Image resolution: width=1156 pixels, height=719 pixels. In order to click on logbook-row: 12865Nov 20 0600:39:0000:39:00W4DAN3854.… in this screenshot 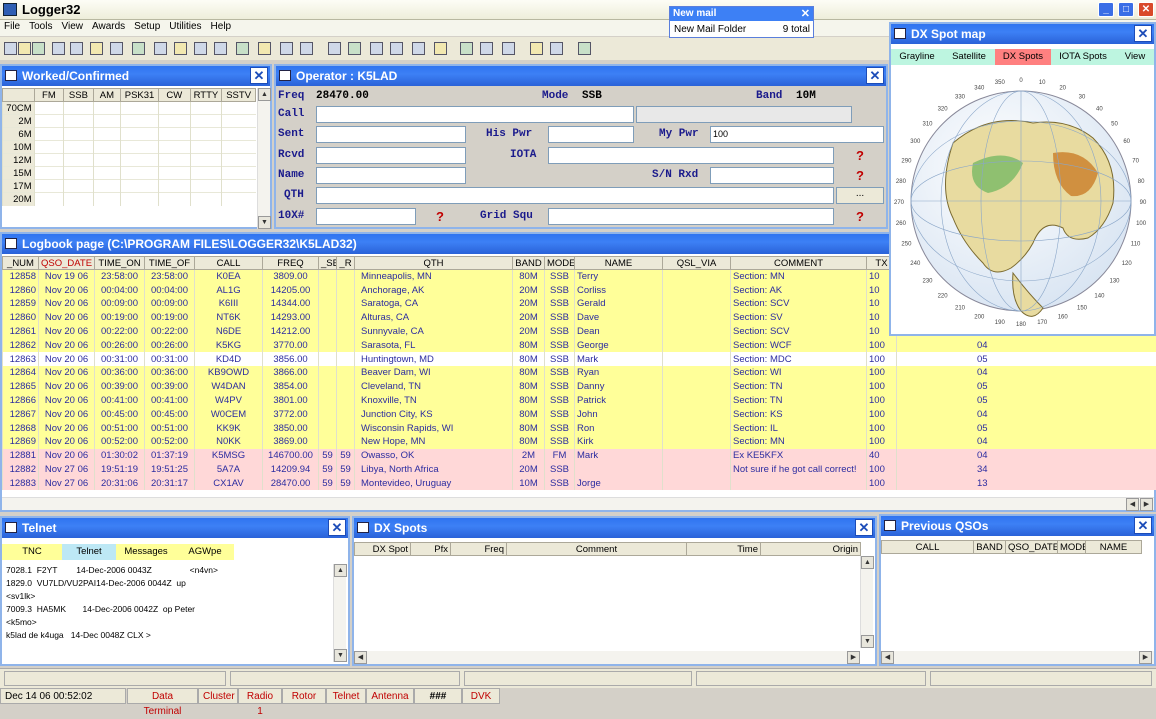, I will do `click(579, 387)`.